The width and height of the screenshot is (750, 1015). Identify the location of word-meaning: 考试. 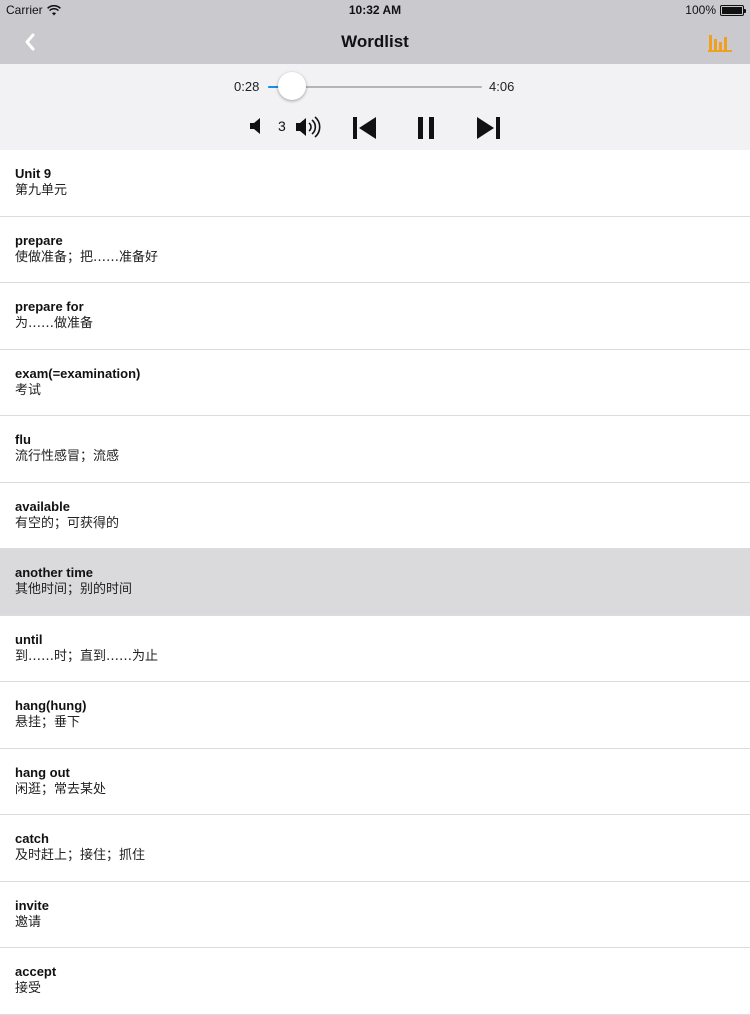
(28, 390).